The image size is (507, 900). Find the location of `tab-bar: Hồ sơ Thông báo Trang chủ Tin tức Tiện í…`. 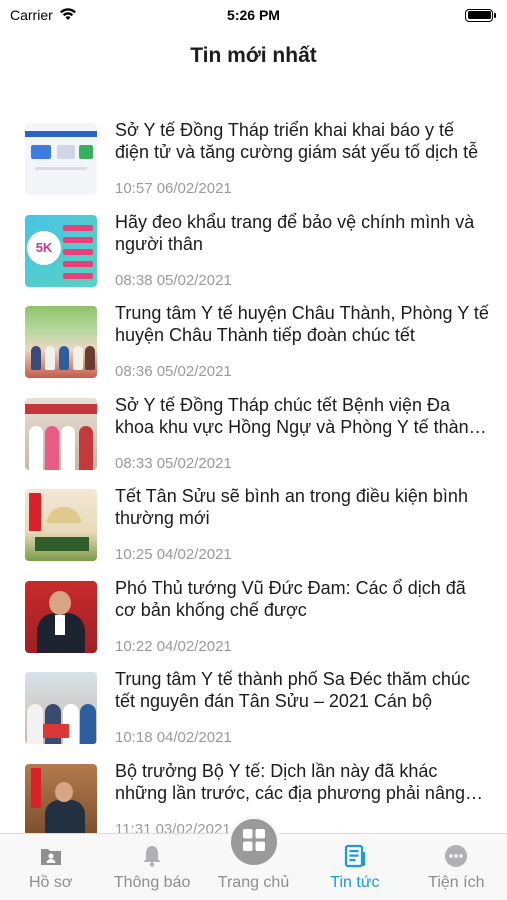

tab-bar: Hồ sơ Thông báo Trang chủ Tin tức Tiện í… is located at coordinates (253, 858).